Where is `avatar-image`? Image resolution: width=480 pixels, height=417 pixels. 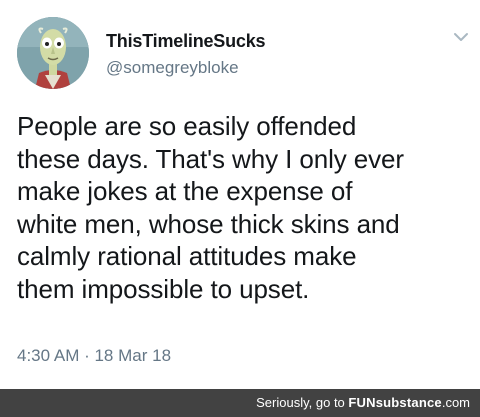 avatar-image is located at coordinates (53, 53).